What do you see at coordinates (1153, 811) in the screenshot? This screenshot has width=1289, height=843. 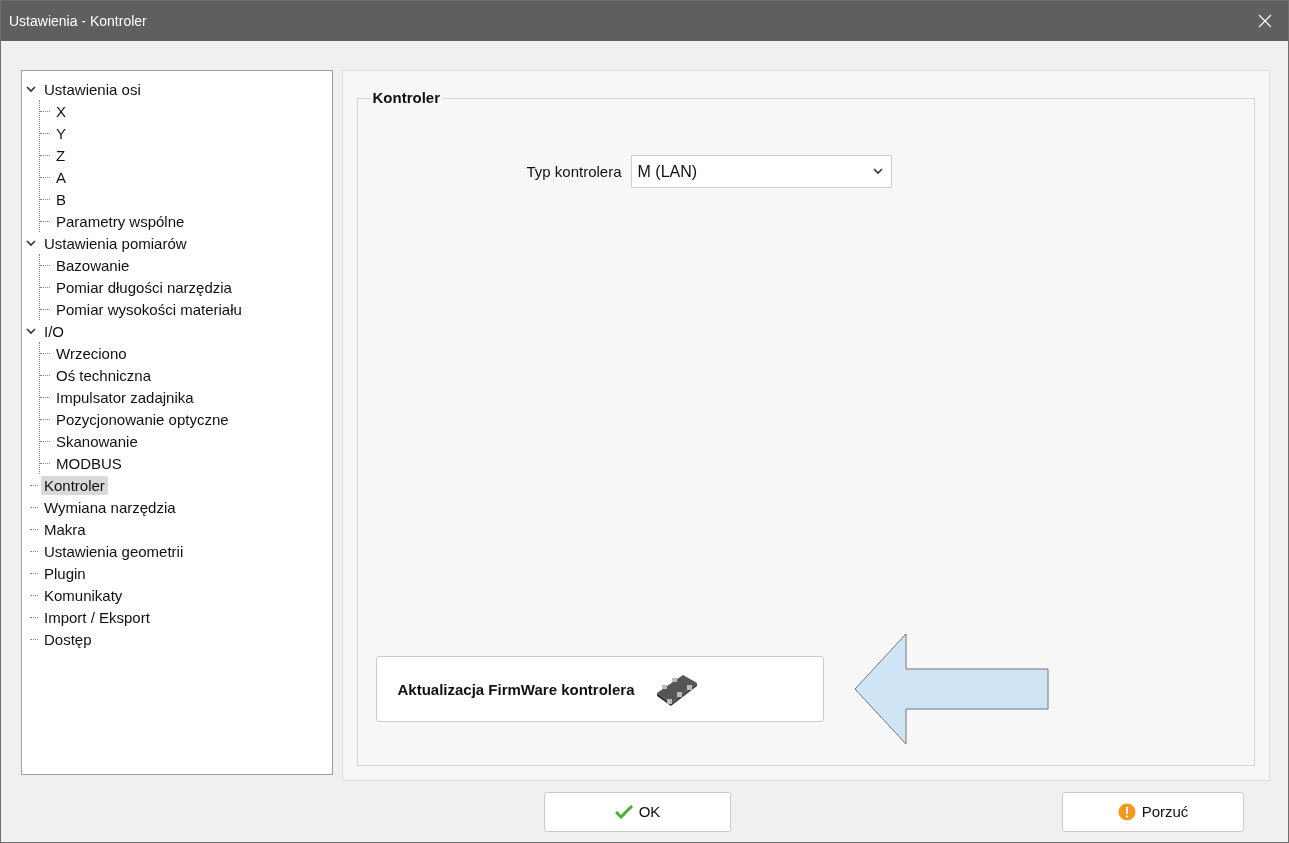 I see `cancel-button: Porzuć` at bounding box center [1153, 811].